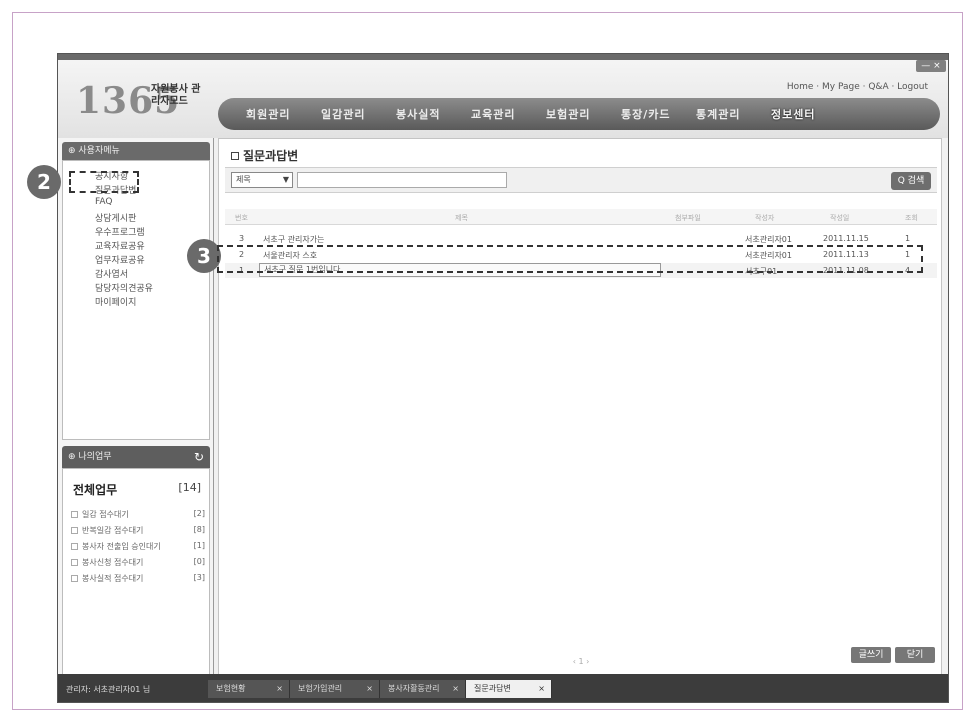 Image resolution: width=975 pixels, height=722 pixels. What do you see at coordinates (231, 688) in the screenshot?
I see `task-tab-label: 보험현황` at bounding box center [231, 688].